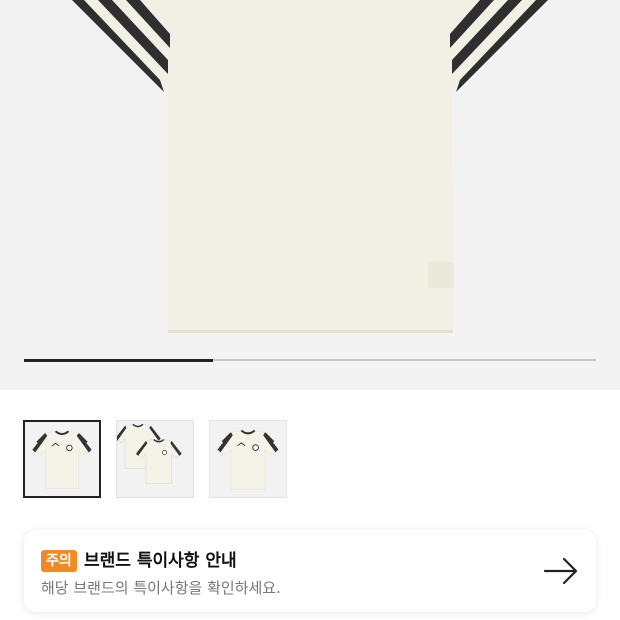 This screenshot has height=620, width=620. What do you see at coordinates (149, 453) in the screenshot?
I see `shirt-pair-thumbnail-image` at bounding box center [149, 453].